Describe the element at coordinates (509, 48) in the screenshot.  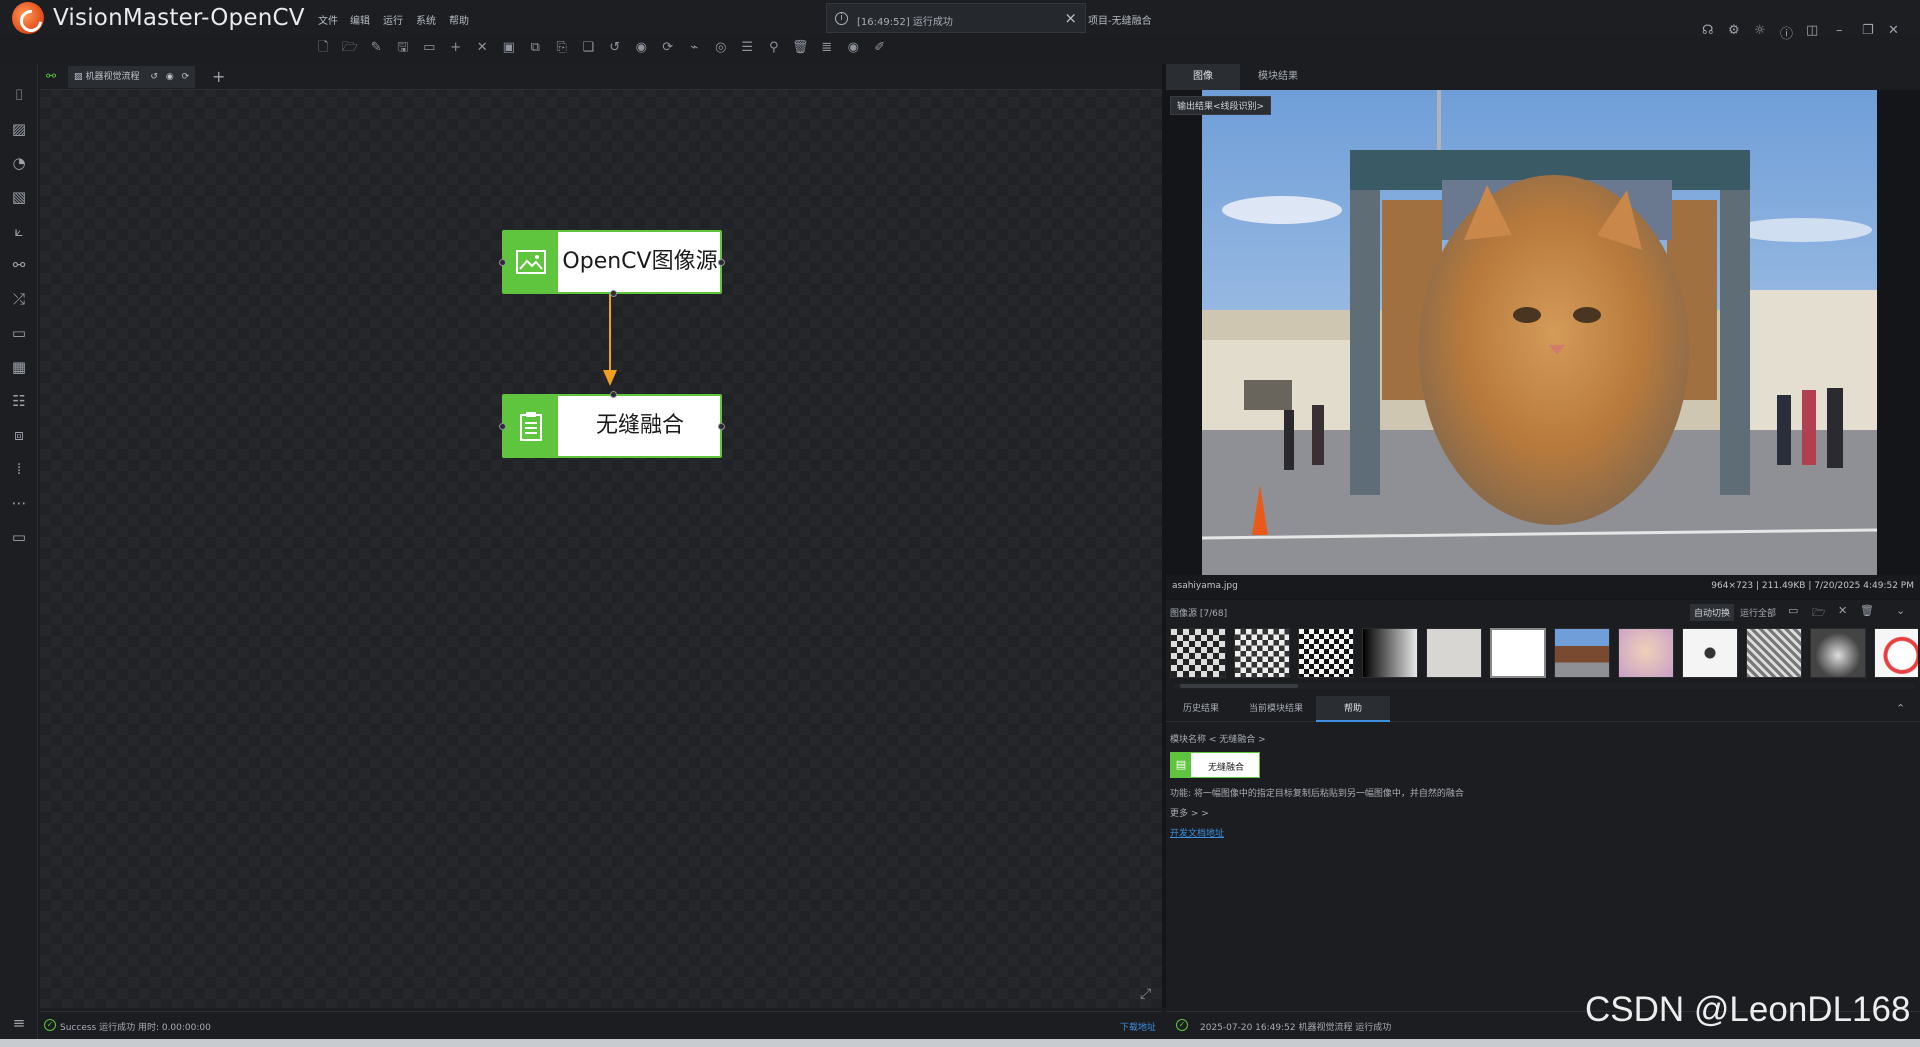
I see `copy-icon: ▣` at that location.